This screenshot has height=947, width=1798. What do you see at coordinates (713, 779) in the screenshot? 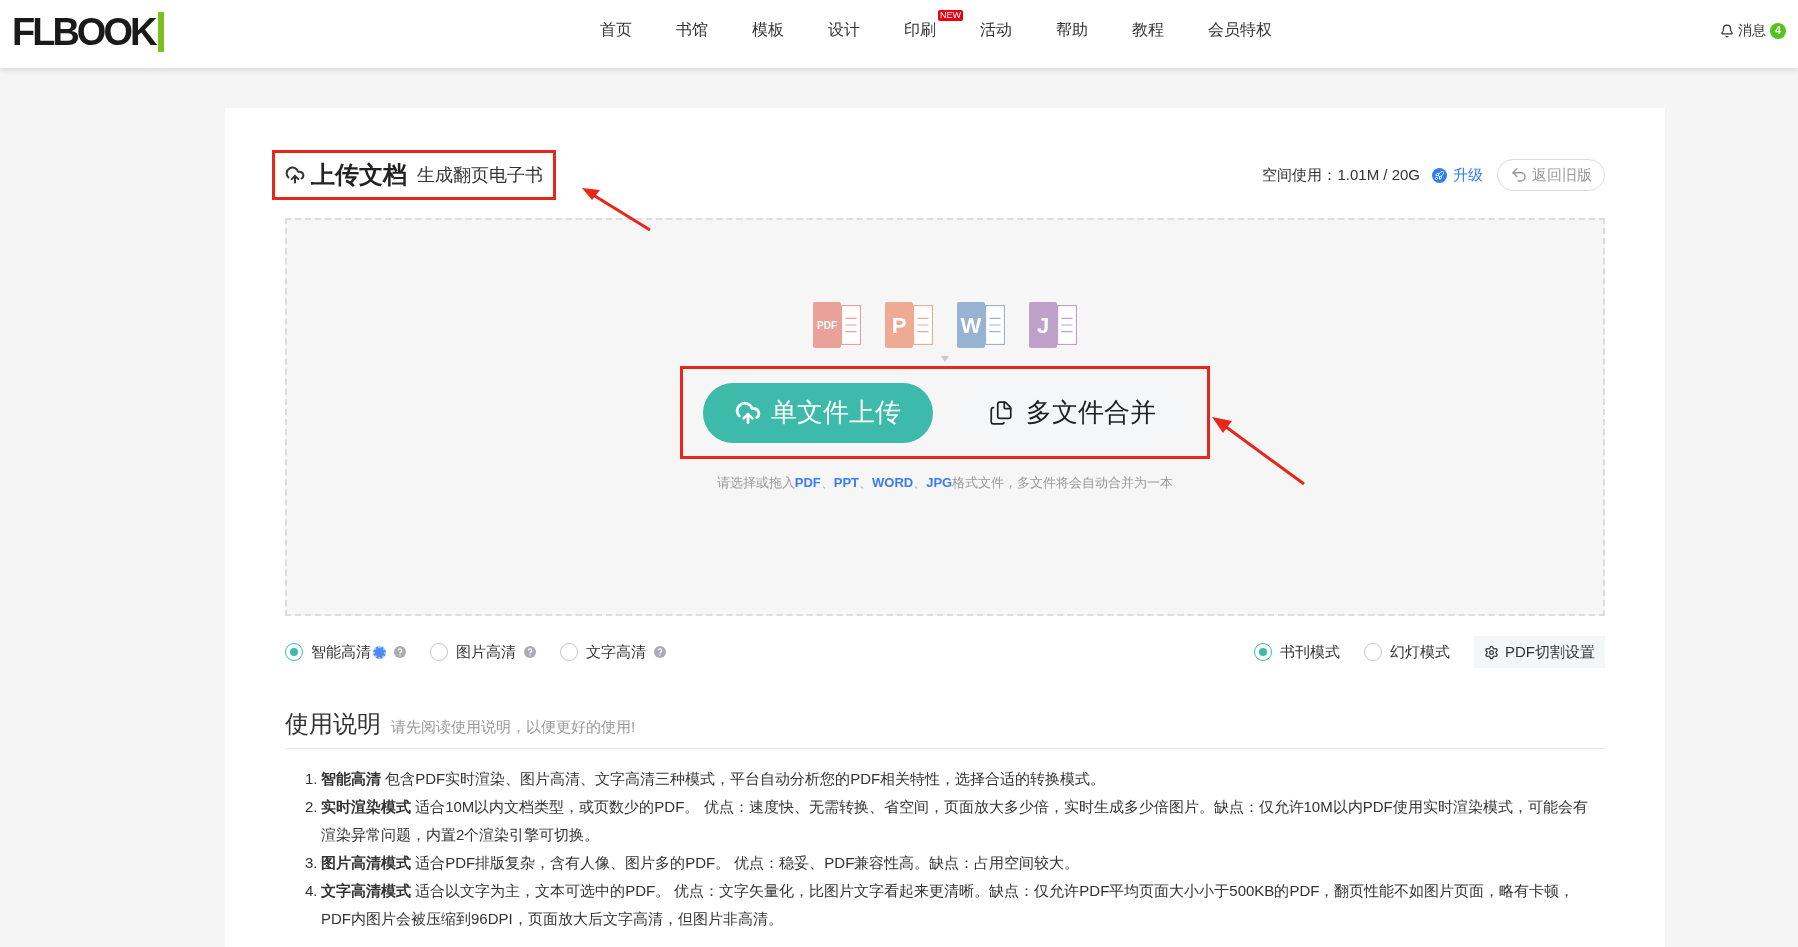
I see `instruction-text: 智能高清 包含PDF实时渲染、图片高清、文字高清三种模式，平台自动分析您的PDF相关特性，选择合适的转换模式。` at bounding box center [713, 779].